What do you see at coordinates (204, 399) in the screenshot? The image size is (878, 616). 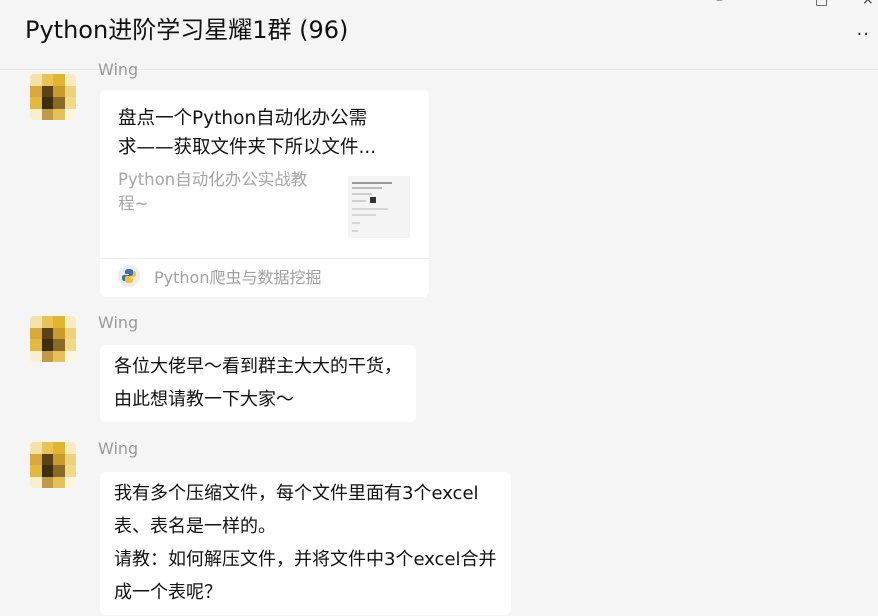 I see `message-text-line: 由此想请教一下大家～` at bounding box center [204, 399].